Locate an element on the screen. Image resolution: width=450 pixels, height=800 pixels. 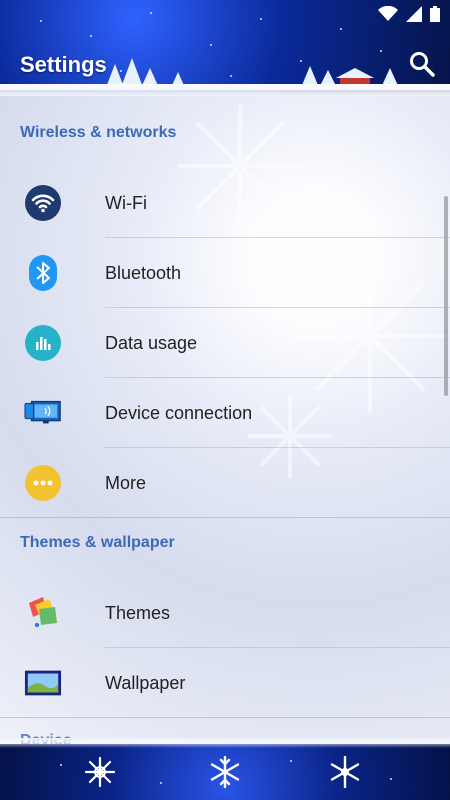
search-icon is located at coordinates (422, 64).